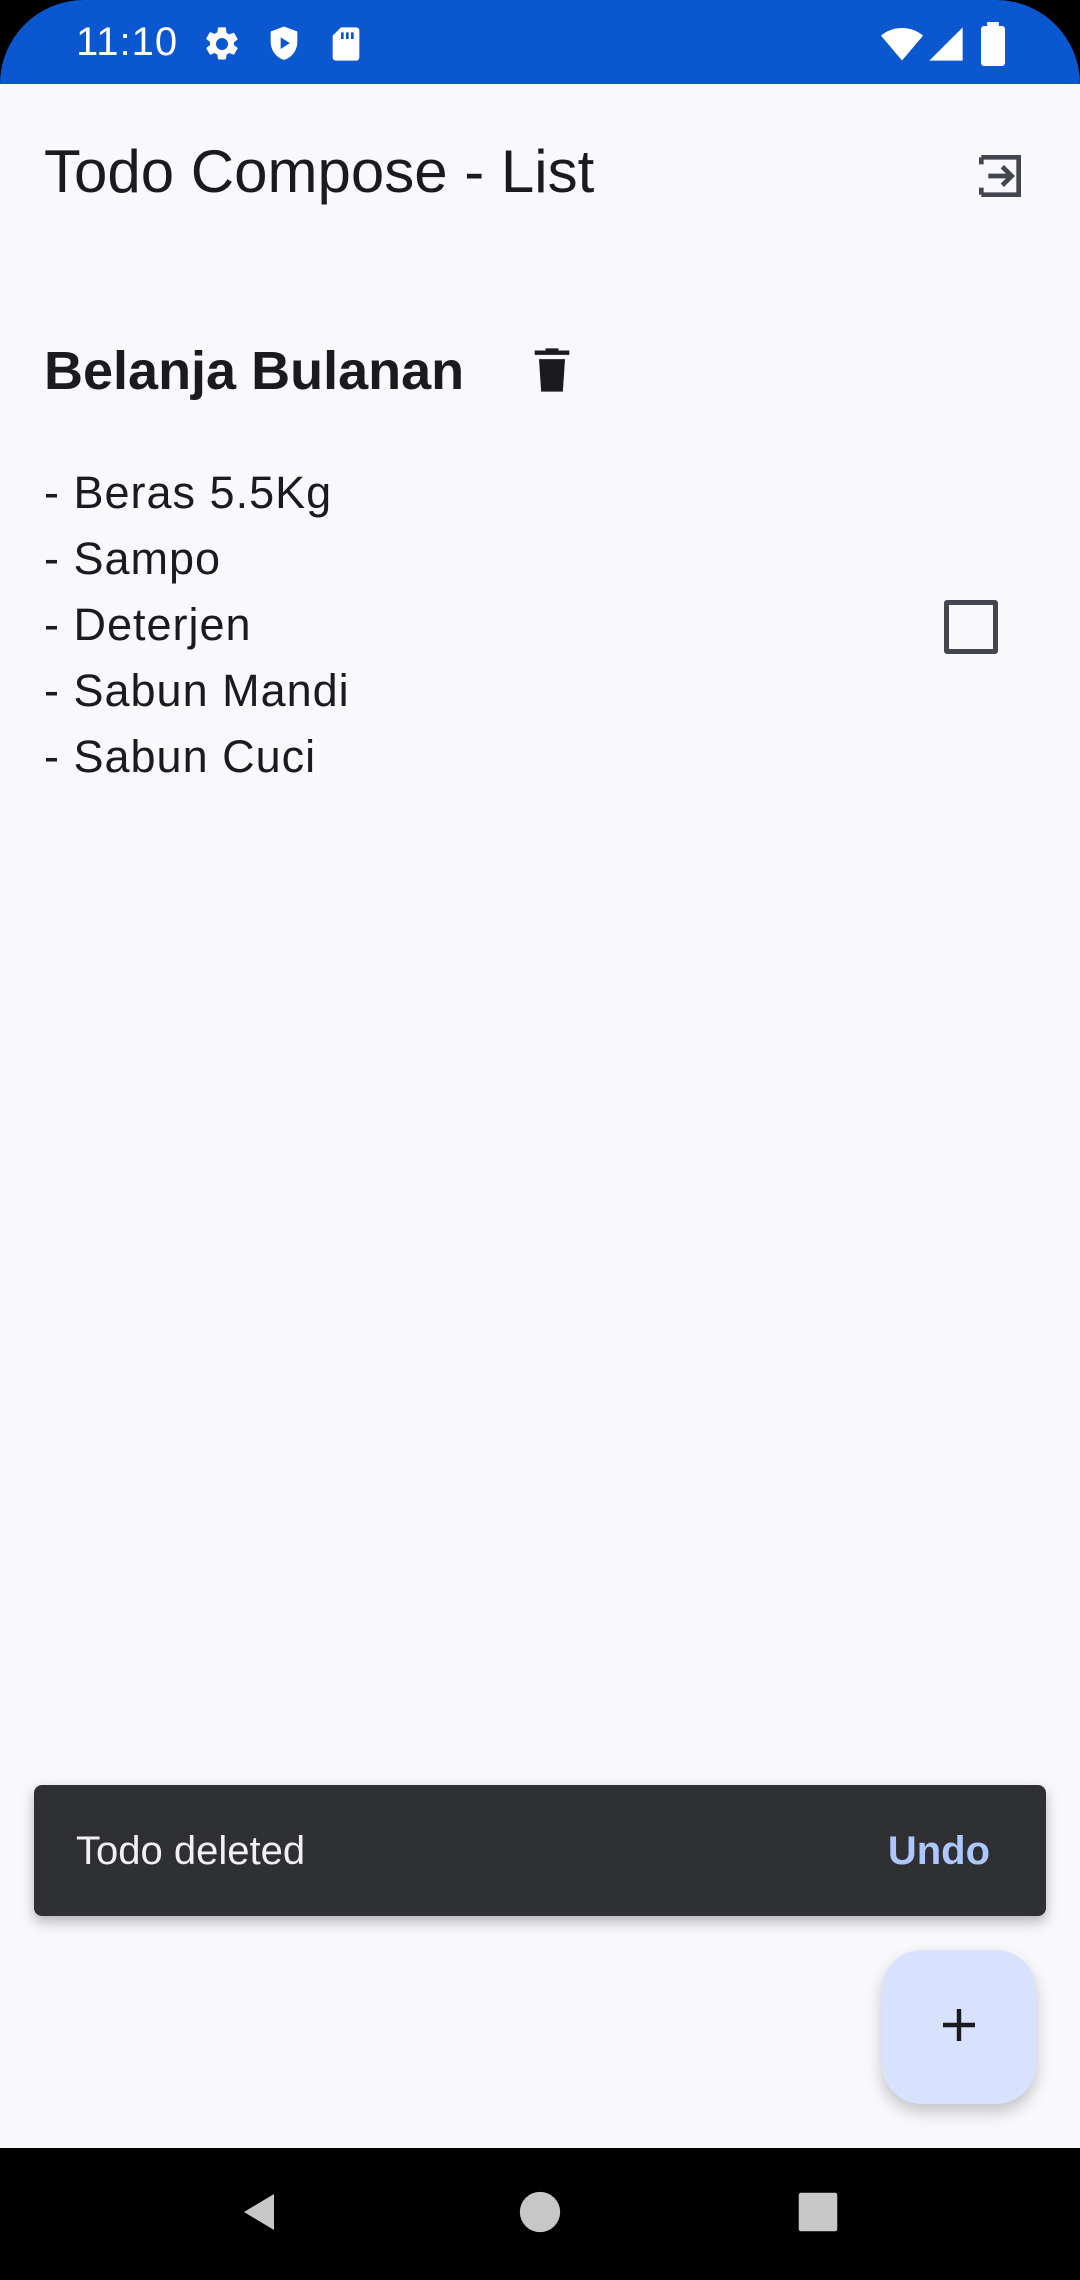 Image resolution: width=1080 pixels, height=2280 pixels. Describe the element at coordinates (993, 44) in the screenshot. I see `battery-icon` at that location.